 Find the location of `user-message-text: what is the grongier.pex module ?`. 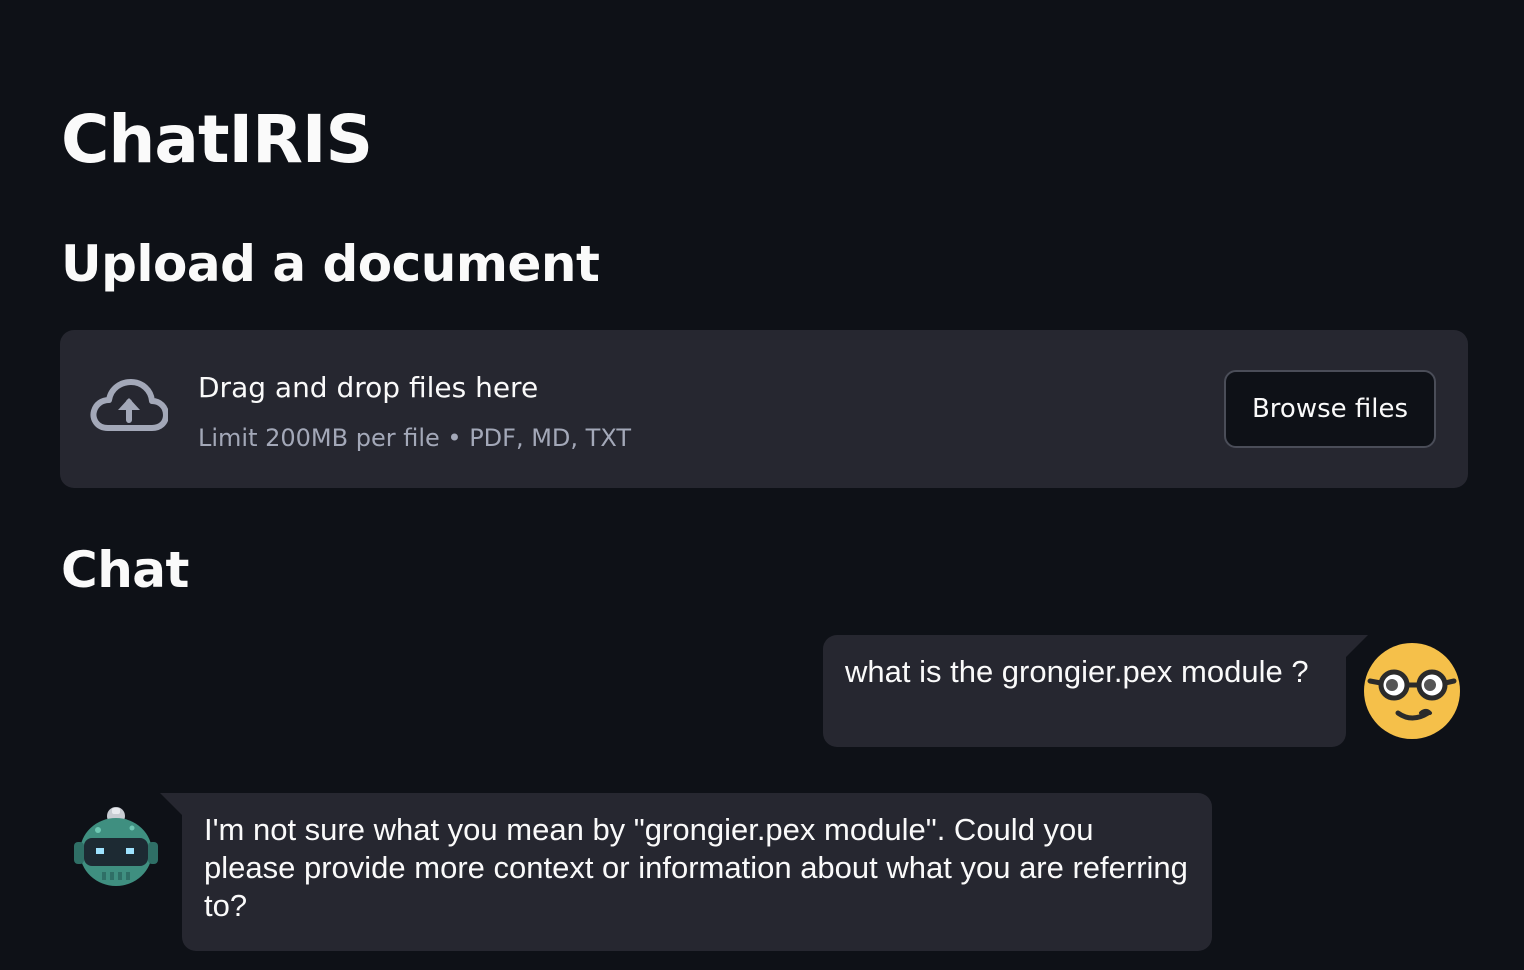

user-message-text: what is the grongier.pex module ? is located at coordinates (1077, 671).